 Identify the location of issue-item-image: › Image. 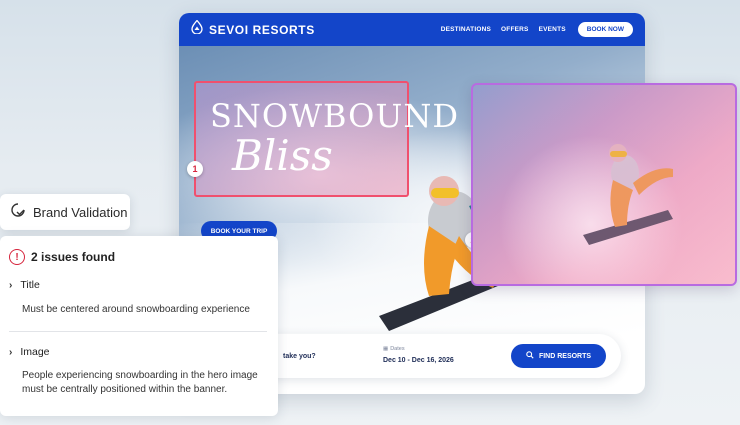
(29, 352).